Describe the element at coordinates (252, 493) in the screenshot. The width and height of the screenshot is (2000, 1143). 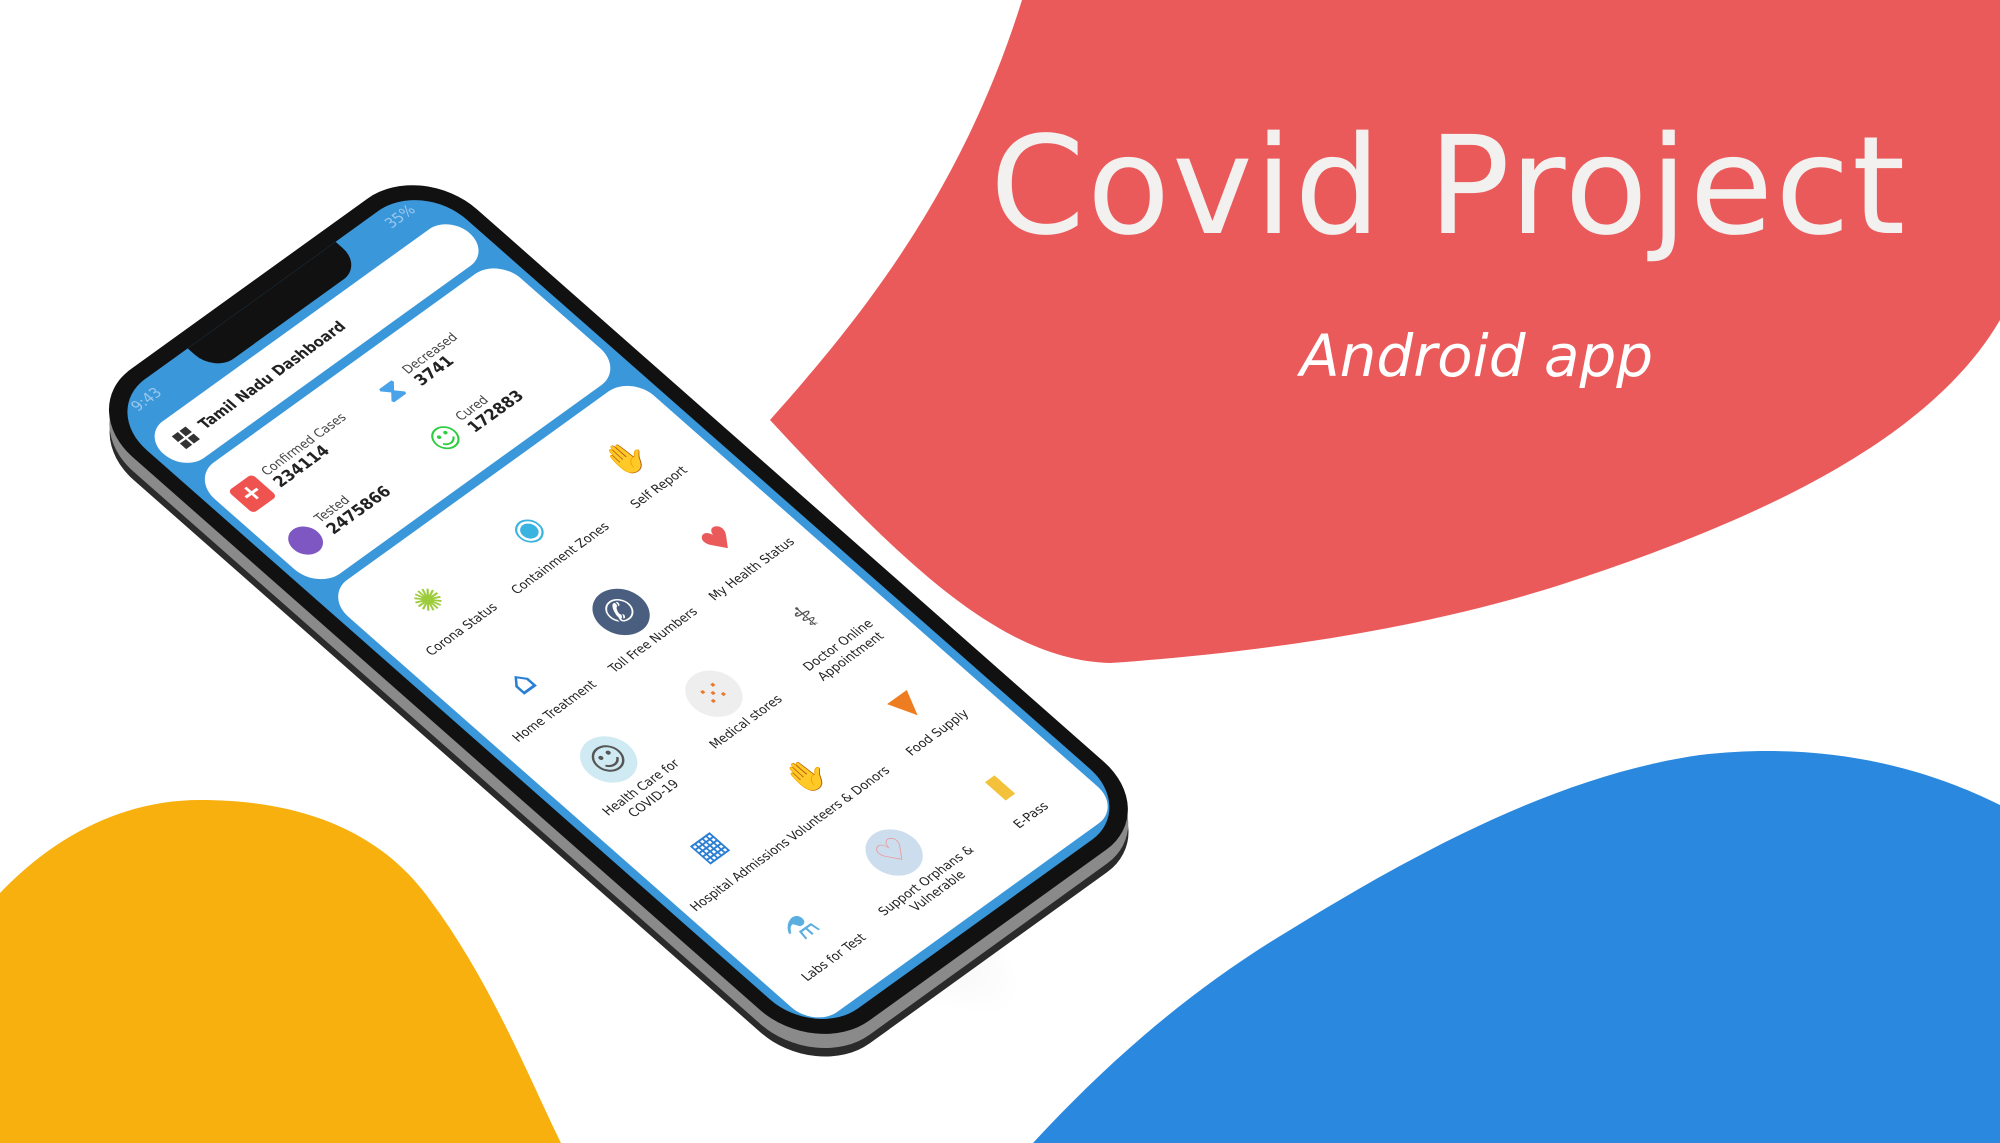
I see `plus-icon: +` at that location.